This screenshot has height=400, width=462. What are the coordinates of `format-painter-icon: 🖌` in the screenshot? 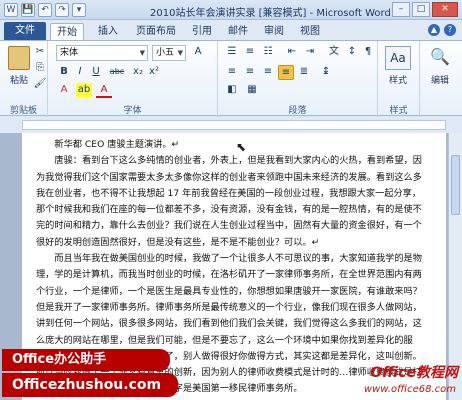 It's located at (40, 84).